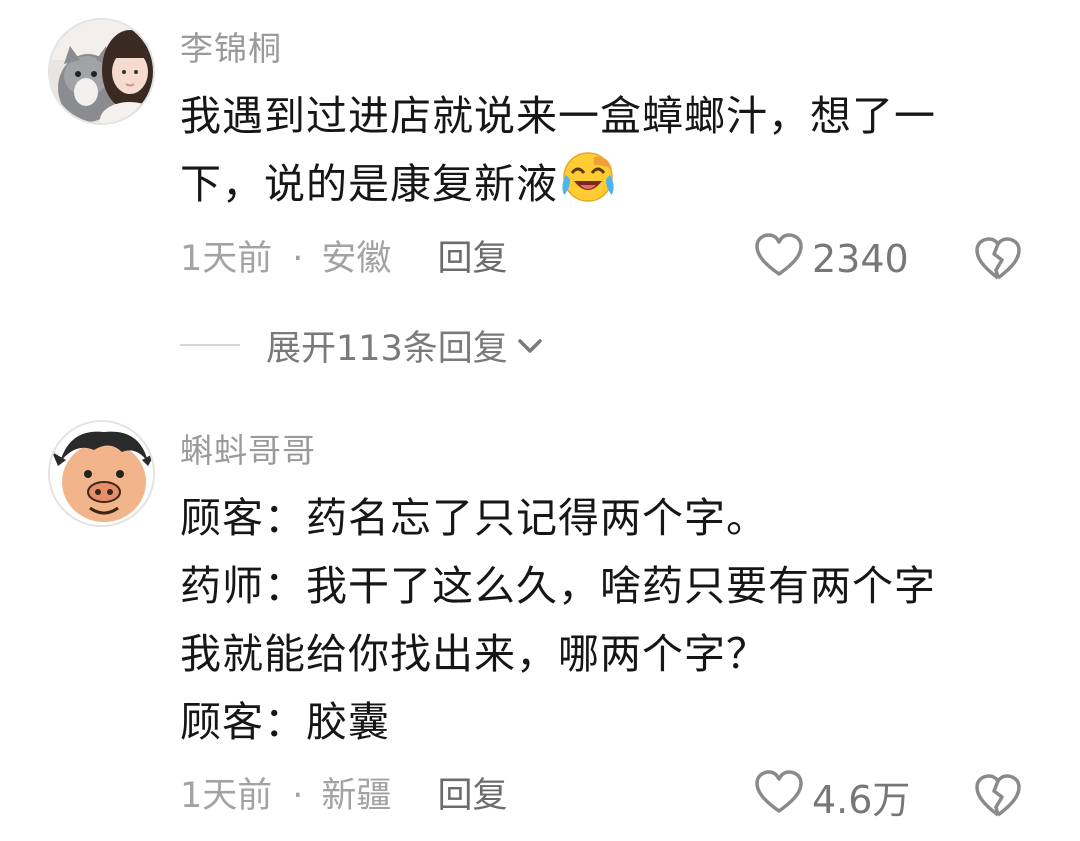 The image size is (1080, 841). What do you see at coordinates (210, 345) in the screenshot?
I see `divider` at bounding box center [210, 345].